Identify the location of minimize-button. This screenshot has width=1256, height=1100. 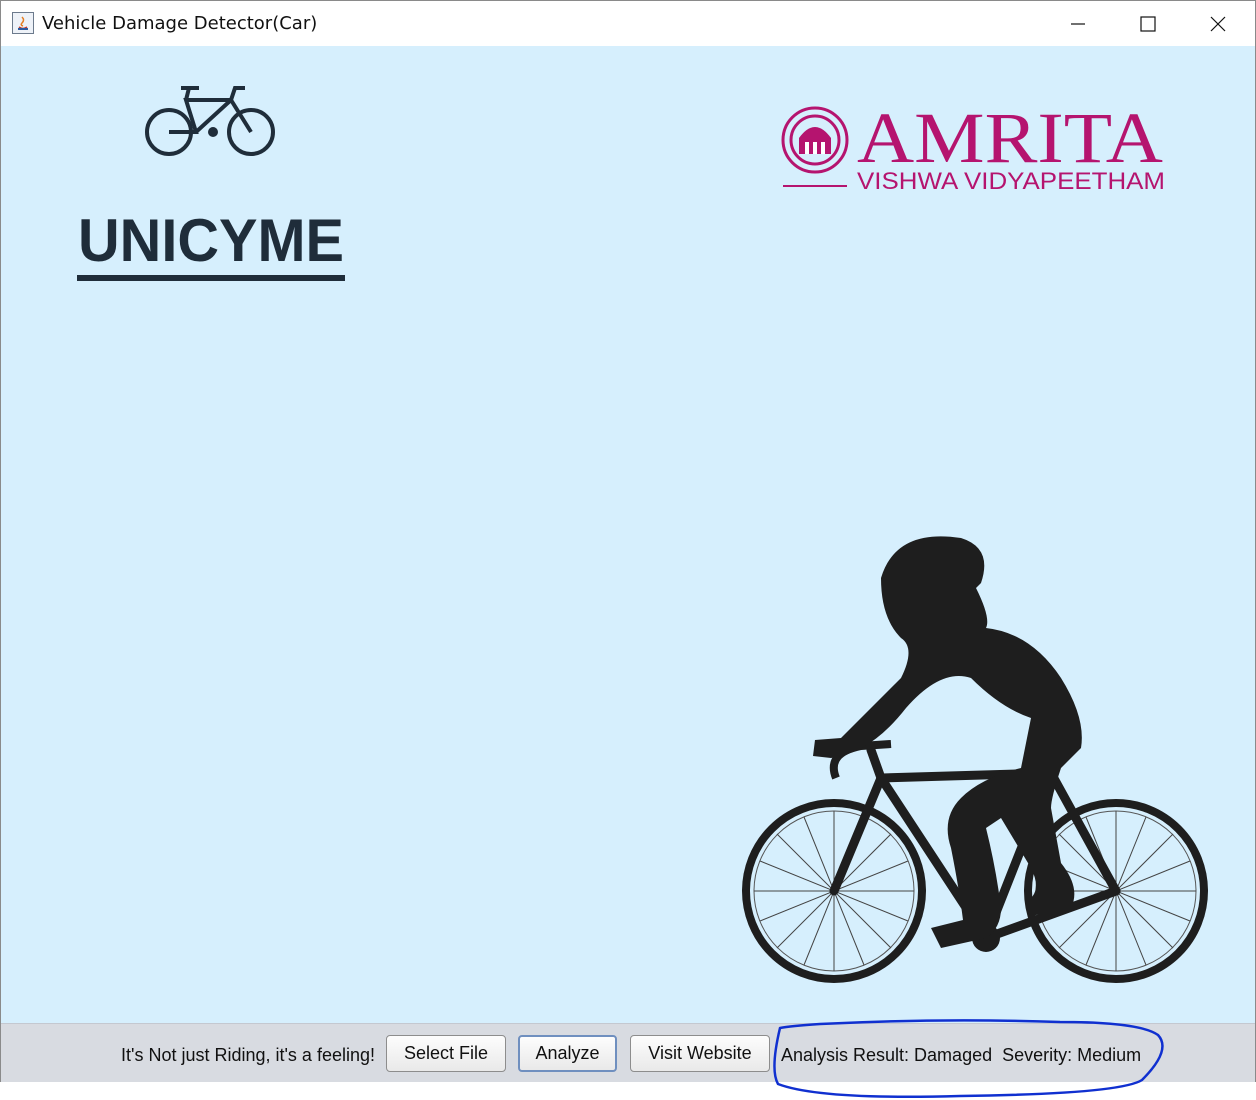
(1079, 23).